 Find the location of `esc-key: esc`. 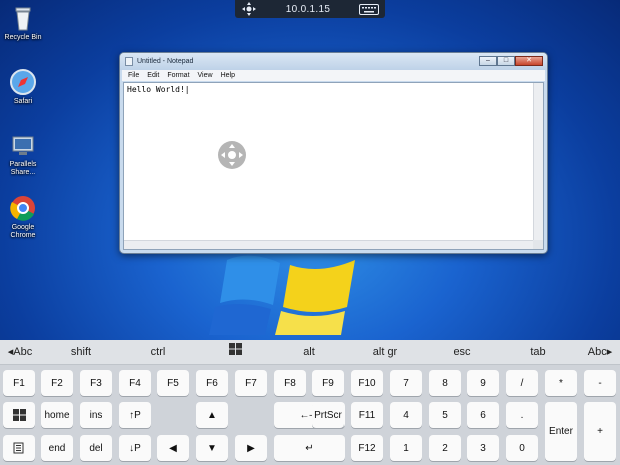

esc-key: esc is located at coordinates (462, 352).